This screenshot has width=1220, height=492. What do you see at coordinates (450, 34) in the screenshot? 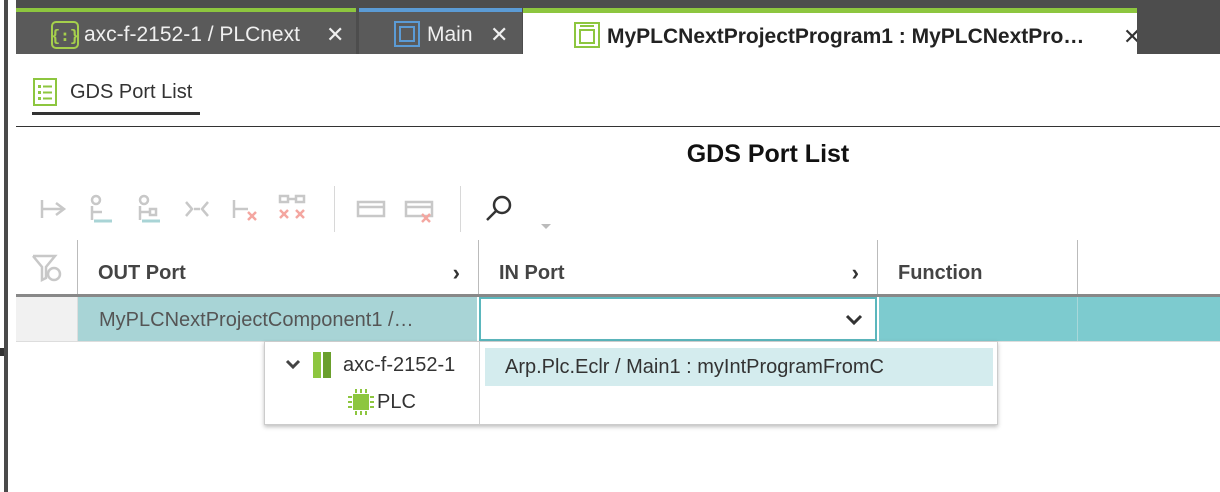
I see `tab-label: Main` at bounding box center [450, 34].